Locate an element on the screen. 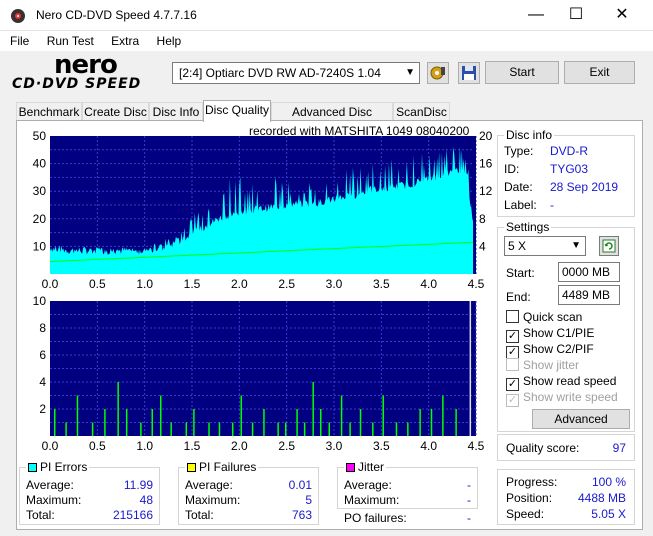 Image resolution: width=653 pixels, height=536 pixels. drive-select: [2:4] Optiarc DVD RW AD-7240S 1.04 ▼ is located at coordinates (296, 73).